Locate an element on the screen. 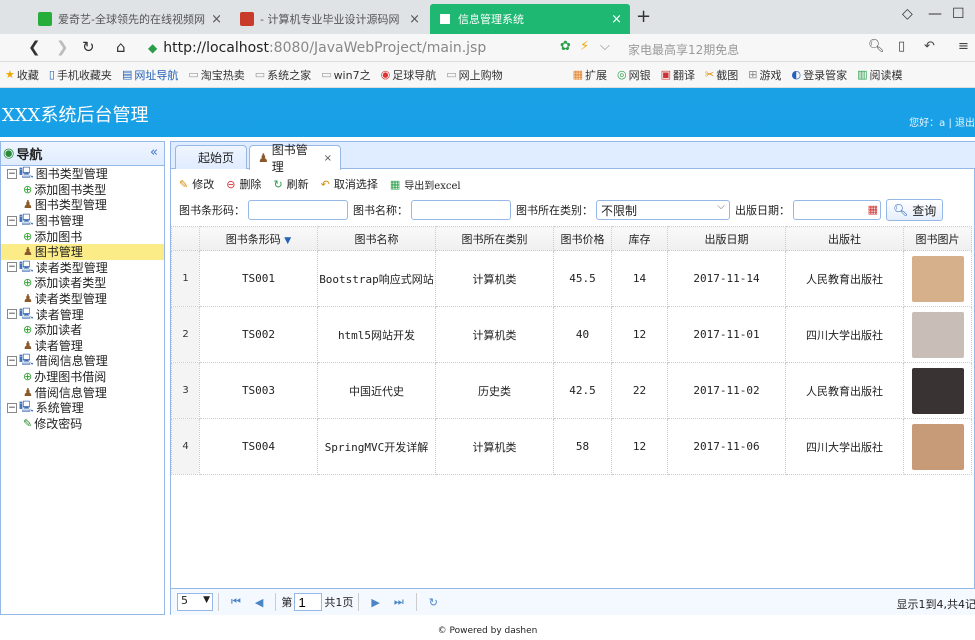 This screenshot has width=975, height=640. bookmark-item: ▦ 扩展 is located at coordinates (590, 75).